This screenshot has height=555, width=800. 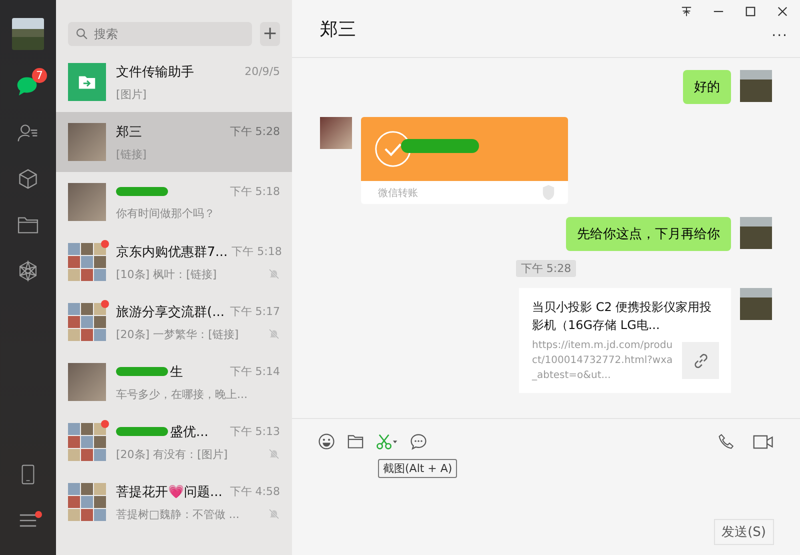 What do you see at coordinates (418, 441) in the screenshot?
I see `chat-bubble-icon` at bounding box center [418, 441].